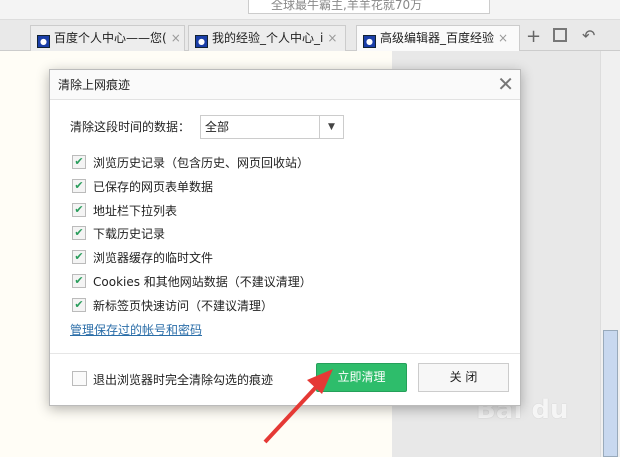 This screenshot has width=620, height=457. Describe the element at coordinates (505, 84) in the screenshot. I see `close-icon: ✕` at that location.